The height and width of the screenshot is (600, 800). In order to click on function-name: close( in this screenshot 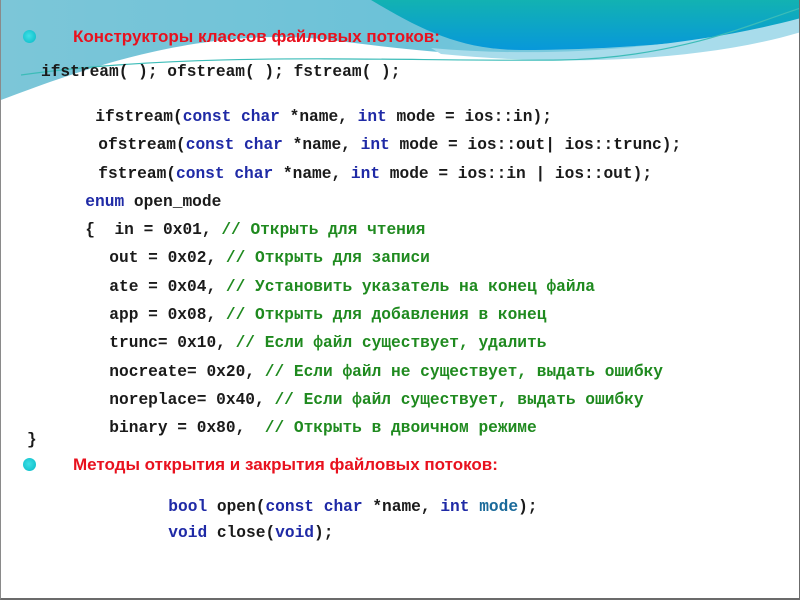, I will do `click(241, 533)`.